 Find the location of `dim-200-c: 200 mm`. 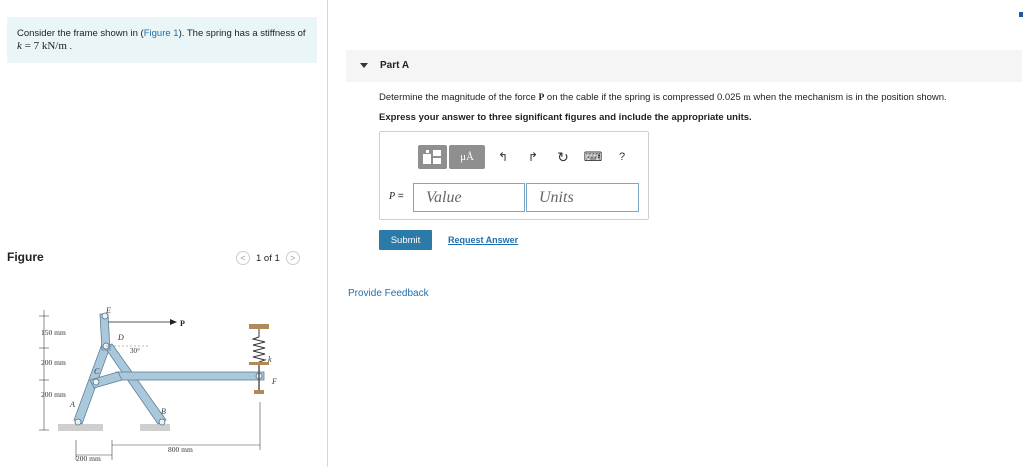

dim-200-c: 200 mm is located at coordinates (88, 458).